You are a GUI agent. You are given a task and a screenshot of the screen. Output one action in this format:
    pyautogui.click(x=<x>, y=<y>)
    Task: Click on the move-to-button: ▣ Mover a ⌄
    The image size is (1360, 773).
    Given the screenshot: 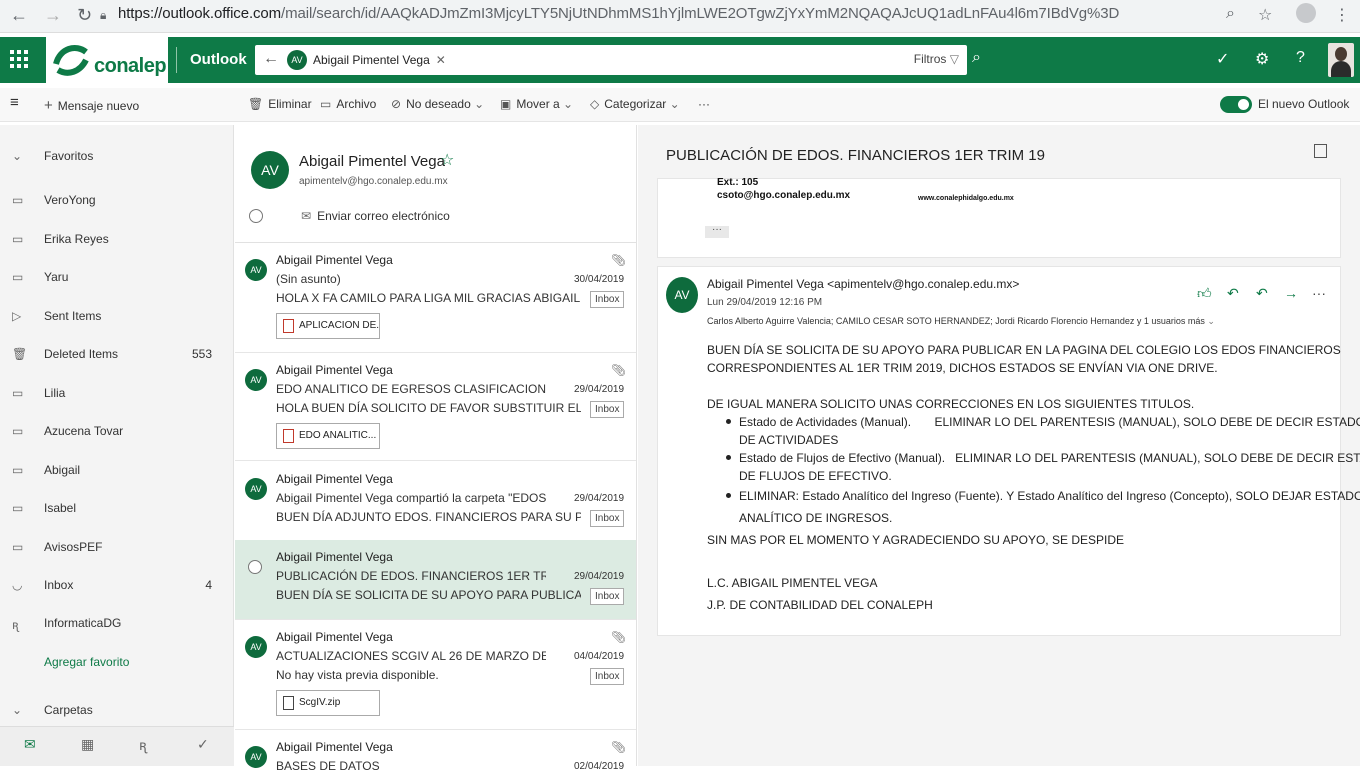 What is the action you would take?
    pyautogui.click(x=536, y=104)
    